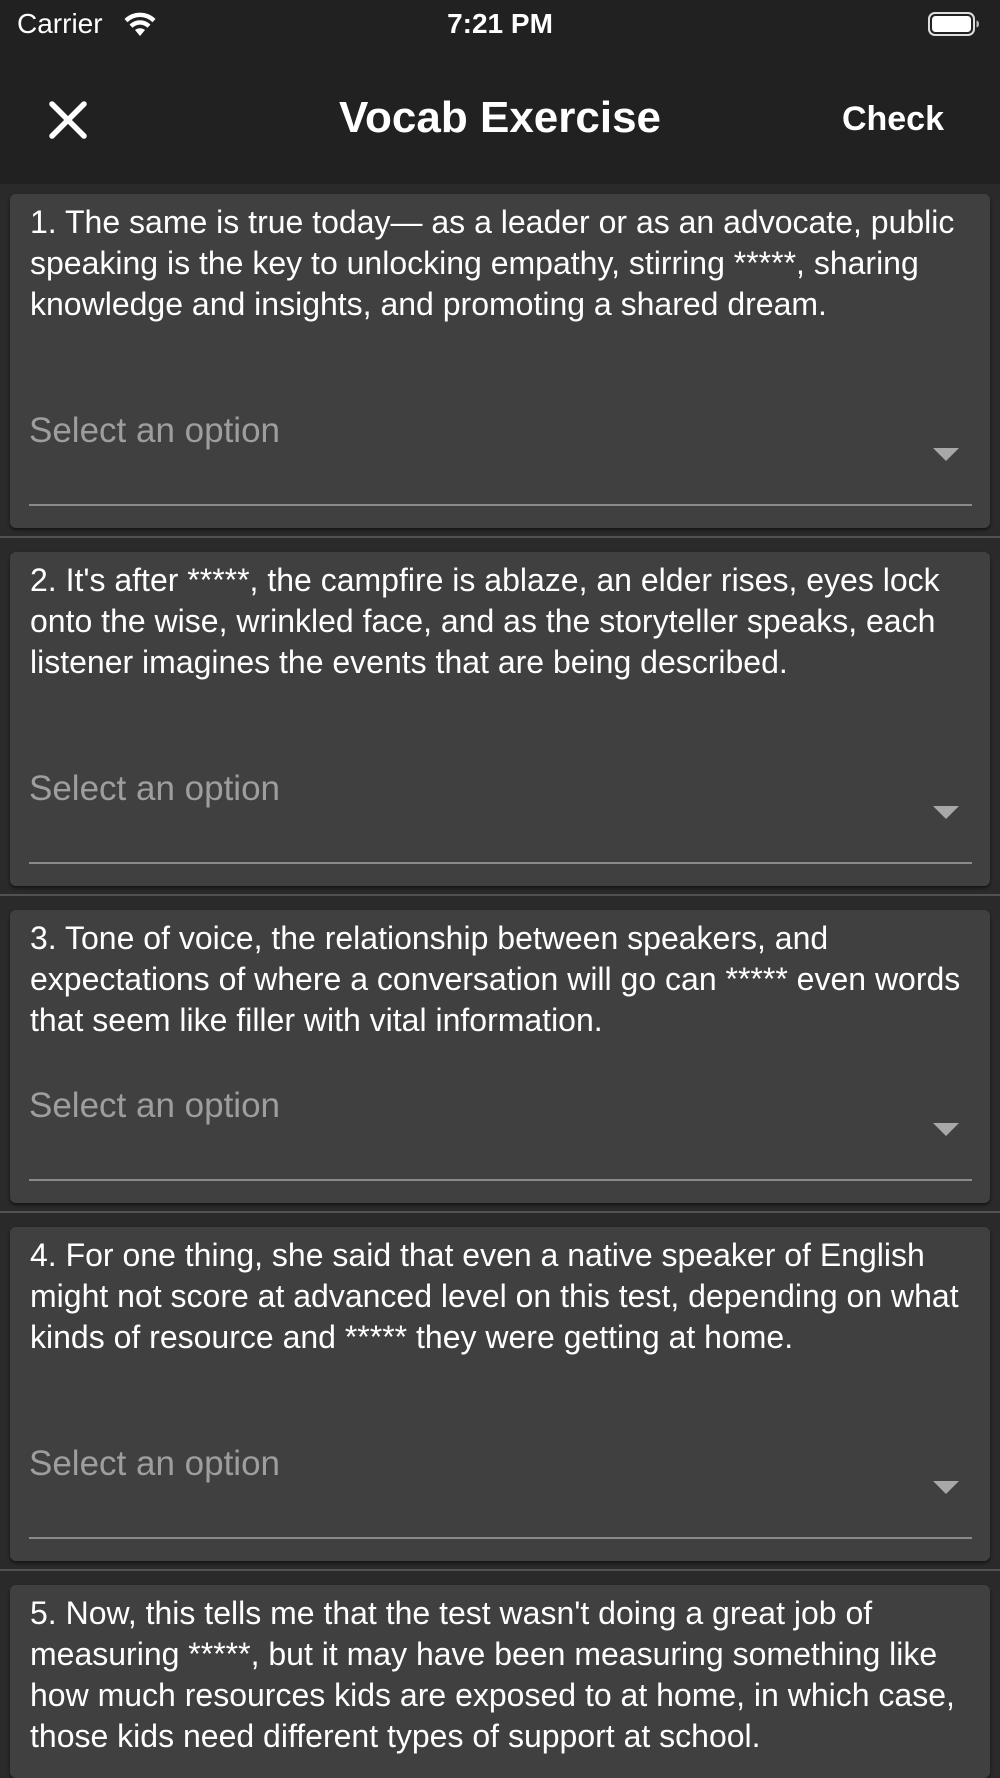 The width and height of the screenshot is (1000, 1778). I want to click on battery-icon, so click(953, 24).